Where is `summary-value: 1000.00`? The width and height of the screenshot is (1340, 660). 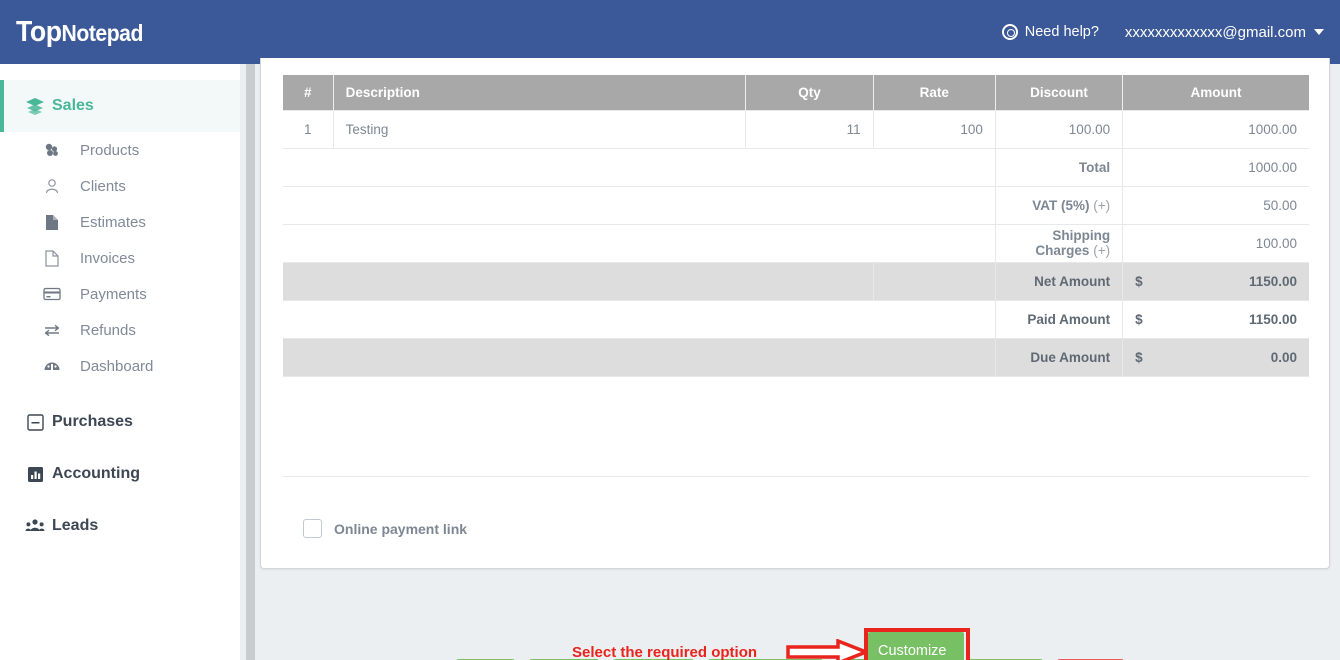
summary-value: 1000.00 is located at coordinates (1215, 167).